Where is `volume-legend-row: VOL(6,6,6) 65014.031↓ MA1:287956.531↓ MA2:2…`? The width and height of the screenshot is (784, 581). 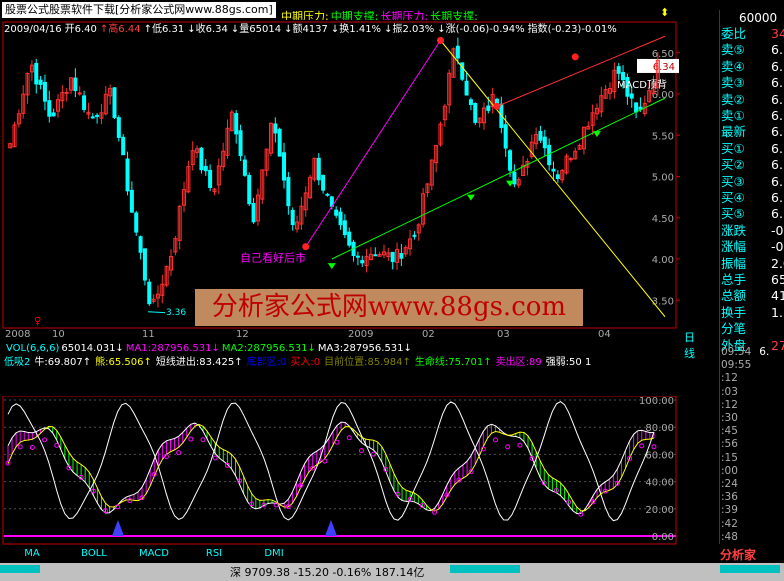
volume-legend-row: VOL(6,6,6) 65014.031↓ MA1:287956.531↓ MA2:2… is located at coordinates (210, 349).